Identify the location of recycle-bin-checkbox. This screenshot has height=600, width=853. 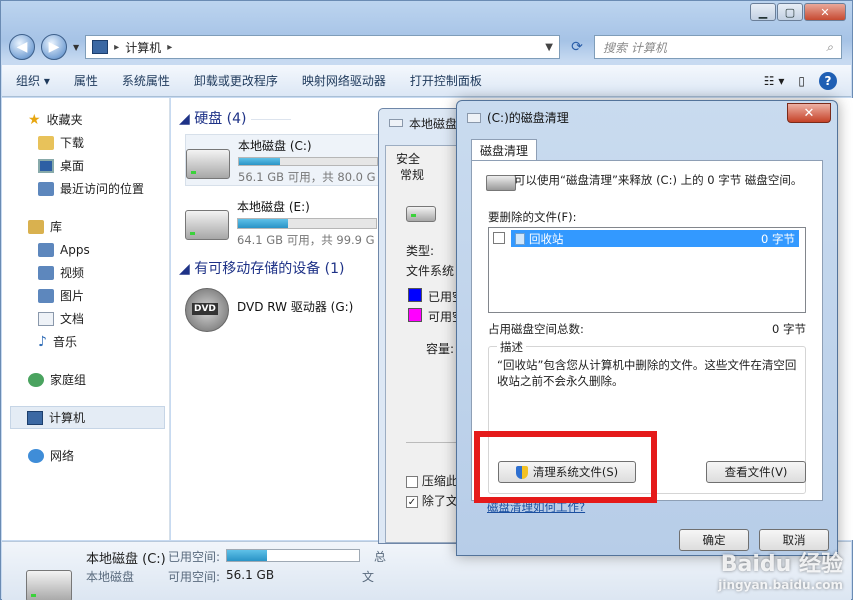
(499, 238).